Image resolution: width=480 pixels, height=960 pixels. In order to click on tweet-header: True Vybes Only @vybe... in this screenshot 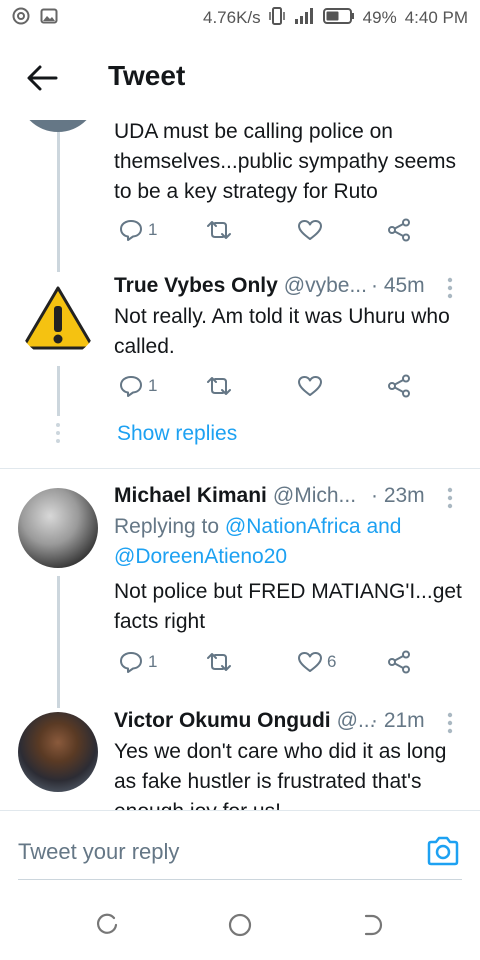, I will do `click(240, 286)`.